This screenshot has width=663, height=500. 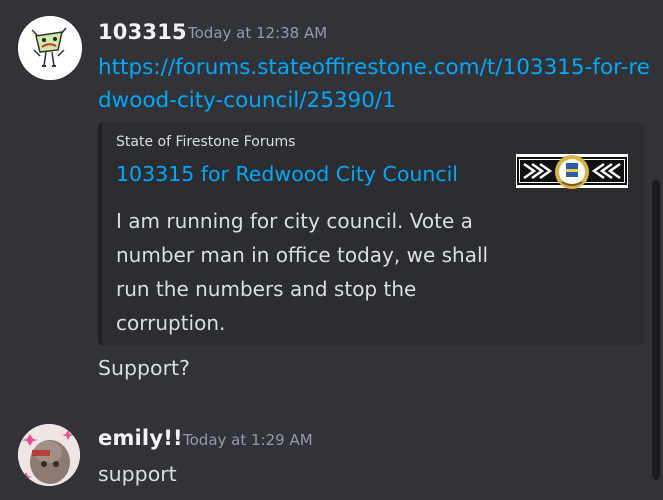 What do you see at coordinates (142, 32) in the screenshot?
I see `username: 103315` at bounding box center [142, 32].